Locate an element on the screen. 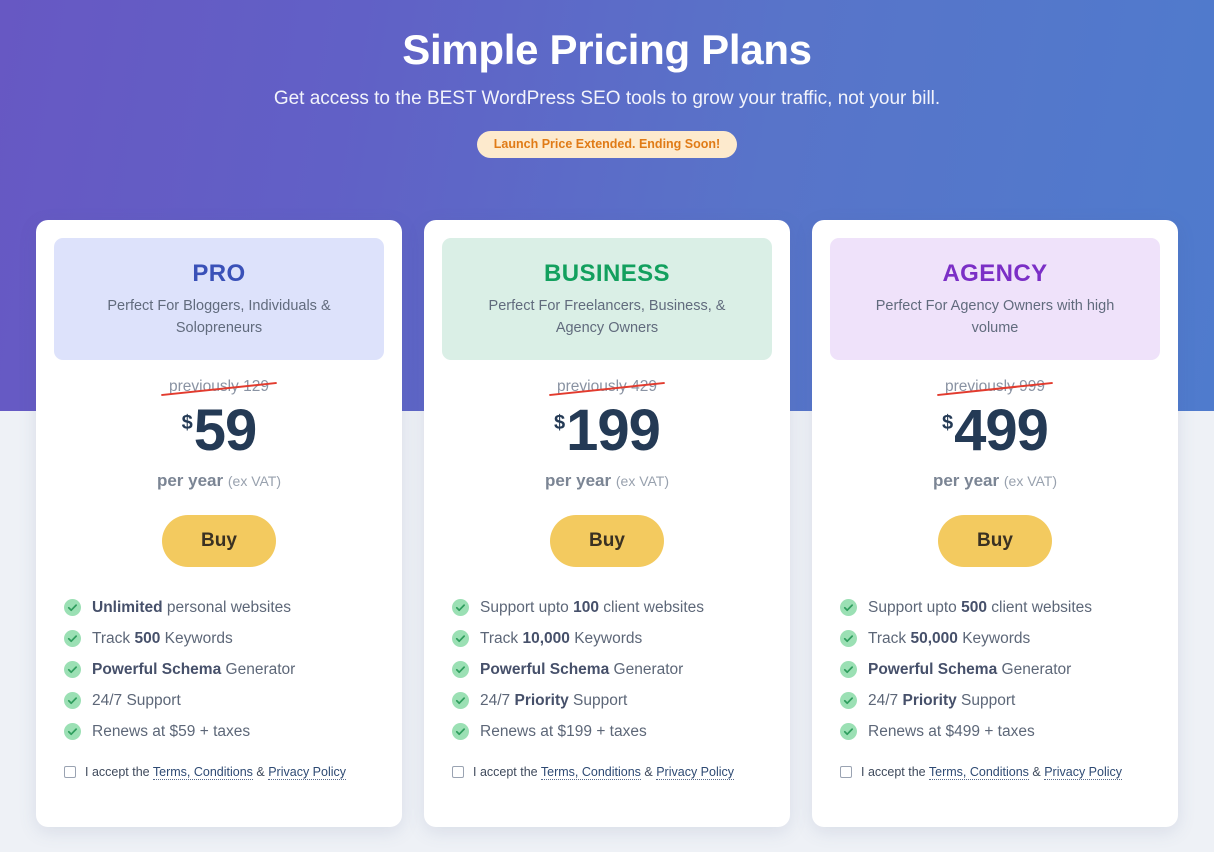 This screenshot has width=1214, height=852. feature-item: Track 500 Keywords is located at coordinates (221, 639).